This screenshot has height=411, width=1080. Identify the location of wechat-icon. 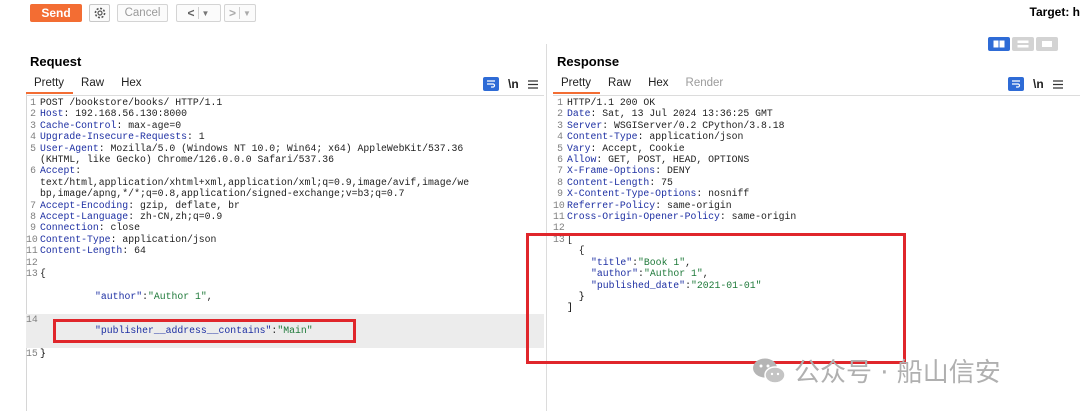
(769, 371).